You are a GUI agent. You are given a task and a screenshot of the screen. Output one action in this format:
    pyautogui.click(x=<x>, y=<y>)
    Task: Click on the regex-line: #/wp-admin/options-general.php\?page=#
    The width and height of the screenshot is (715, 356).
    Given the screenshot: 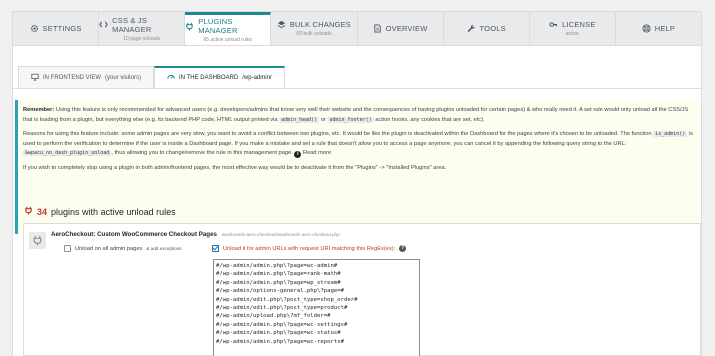 What is the action you would take?
    pyautogui.click(x=280, y=291)
    